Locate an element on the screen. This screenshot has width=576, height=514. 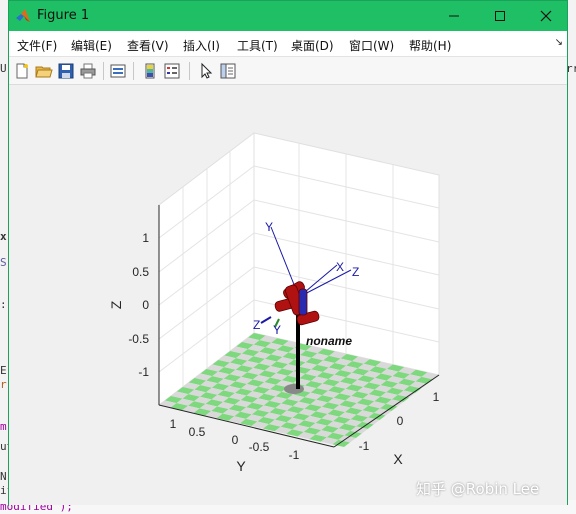
background-text: U is located at coordinates (3, 68).